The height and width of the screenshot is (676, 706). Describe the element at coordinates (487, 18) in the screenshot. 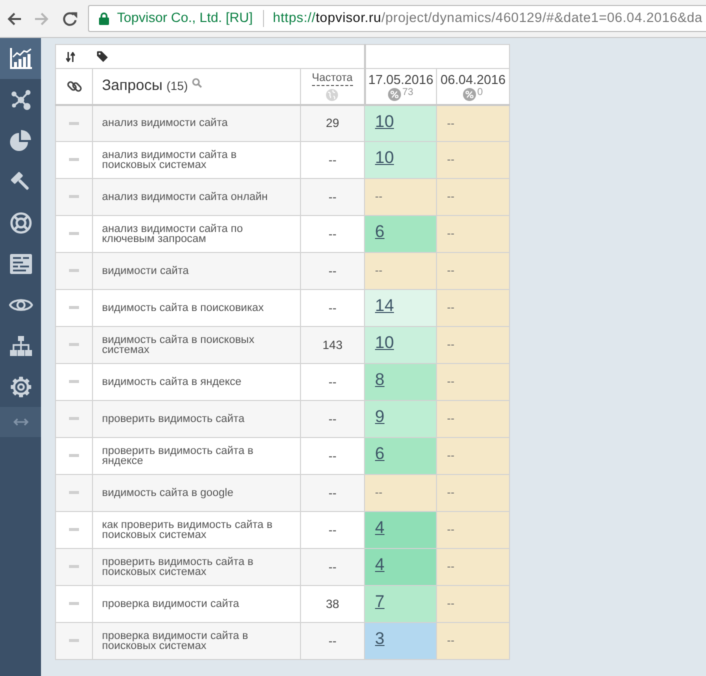

I see `url-text: https://topvisor.ru/project/dynamics/460129/#&date1=06.04.2016&da` at that location.